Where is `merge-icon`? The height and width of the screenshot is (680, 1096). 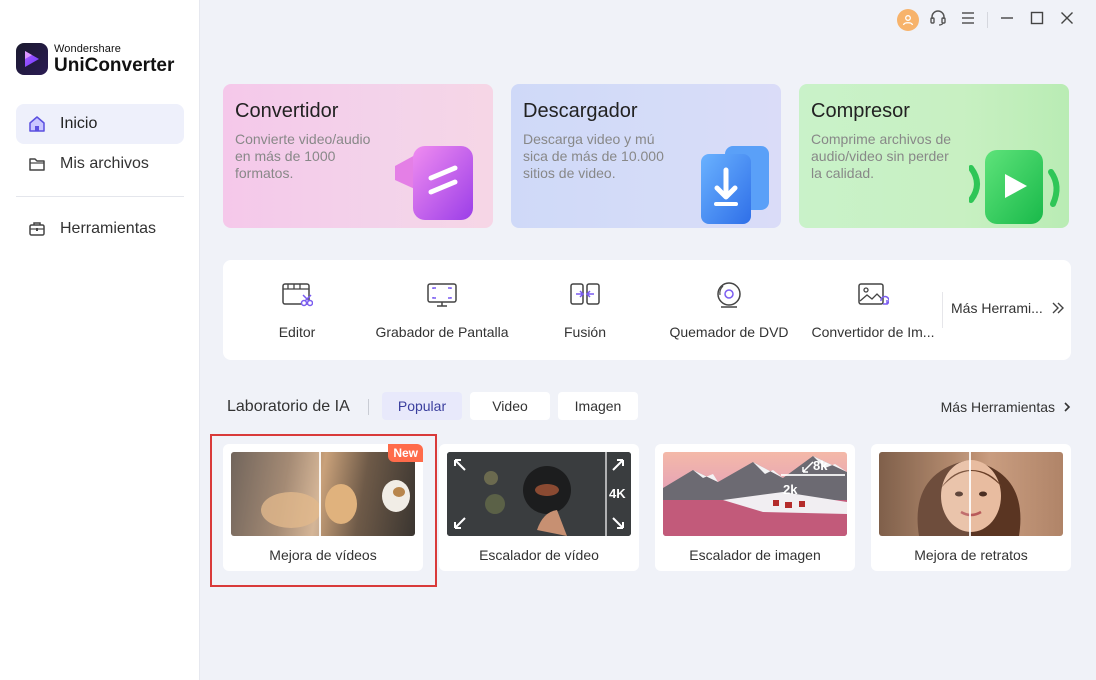 merge-icon is located at coordinates (585, 295).